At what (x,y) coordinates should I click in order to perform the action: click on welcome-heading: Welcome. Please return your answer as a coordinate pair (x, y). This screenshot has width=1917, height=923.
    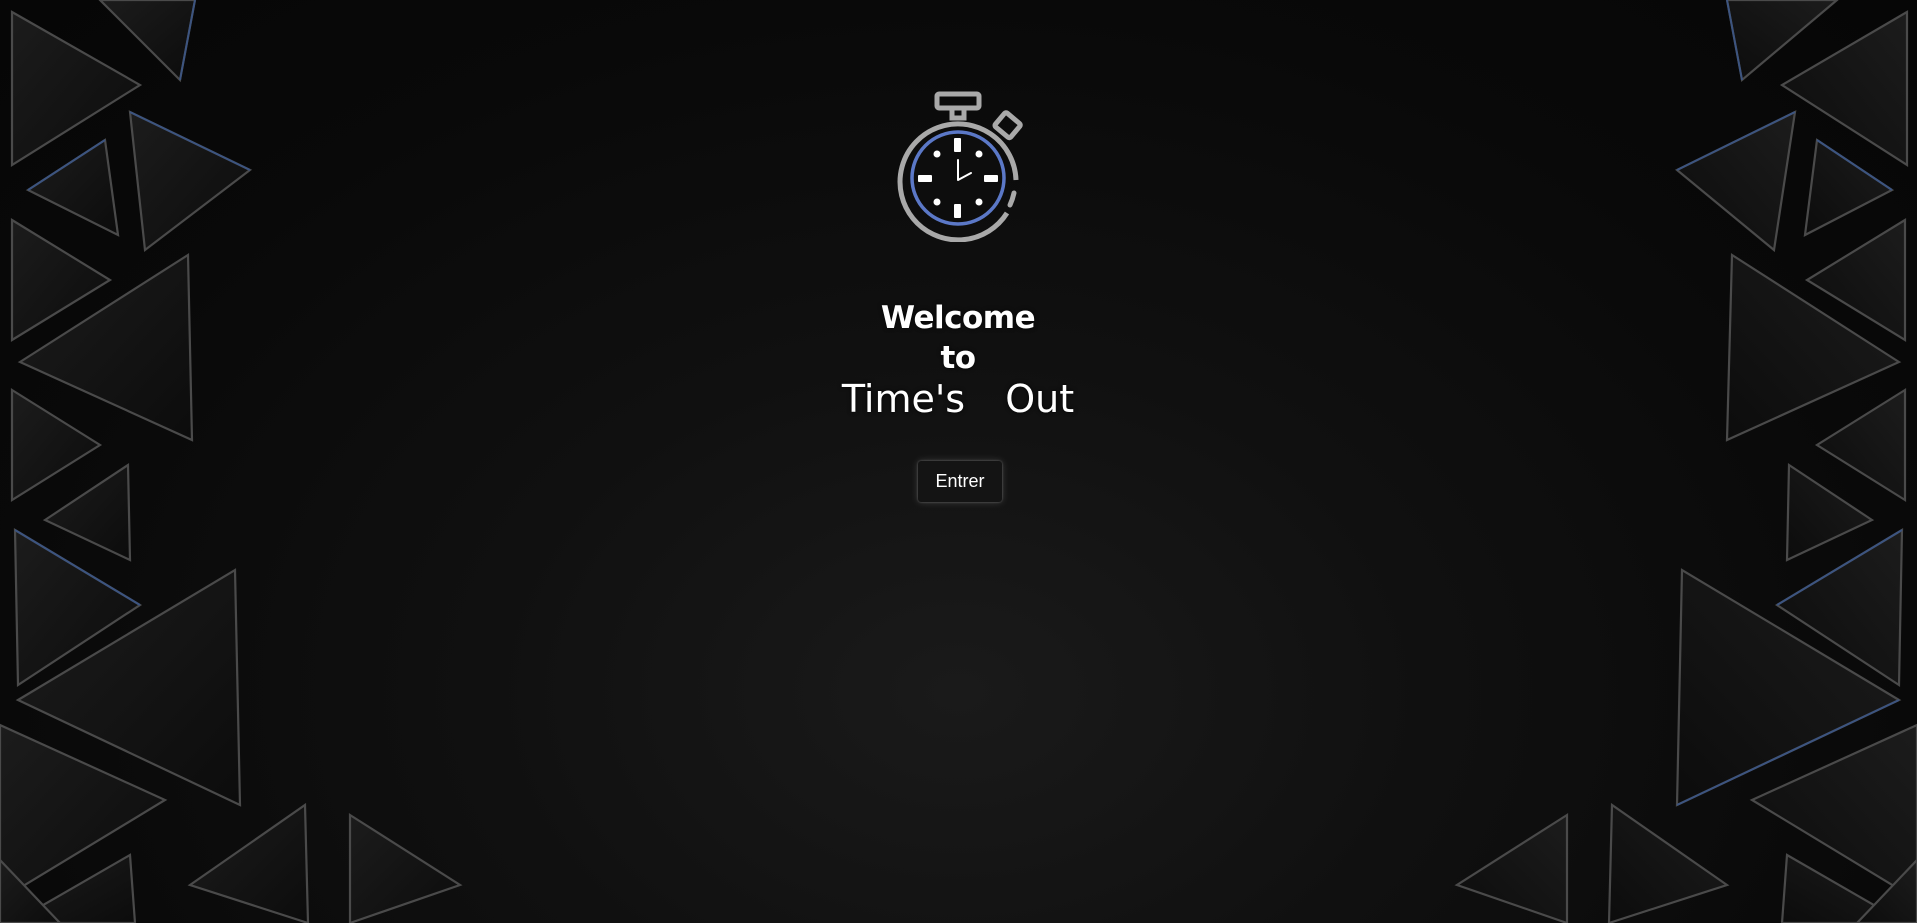
    Looking at the image, I should click on (958, 318).